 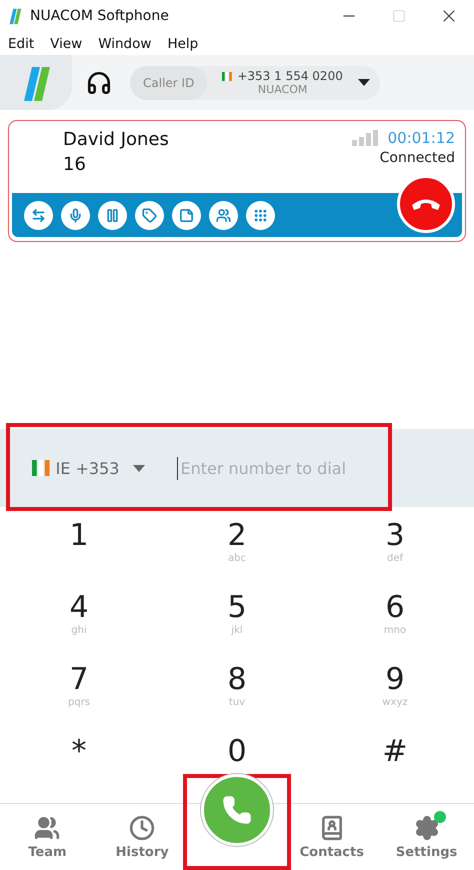 I want to click on group-button, so click(x=223, y=215).